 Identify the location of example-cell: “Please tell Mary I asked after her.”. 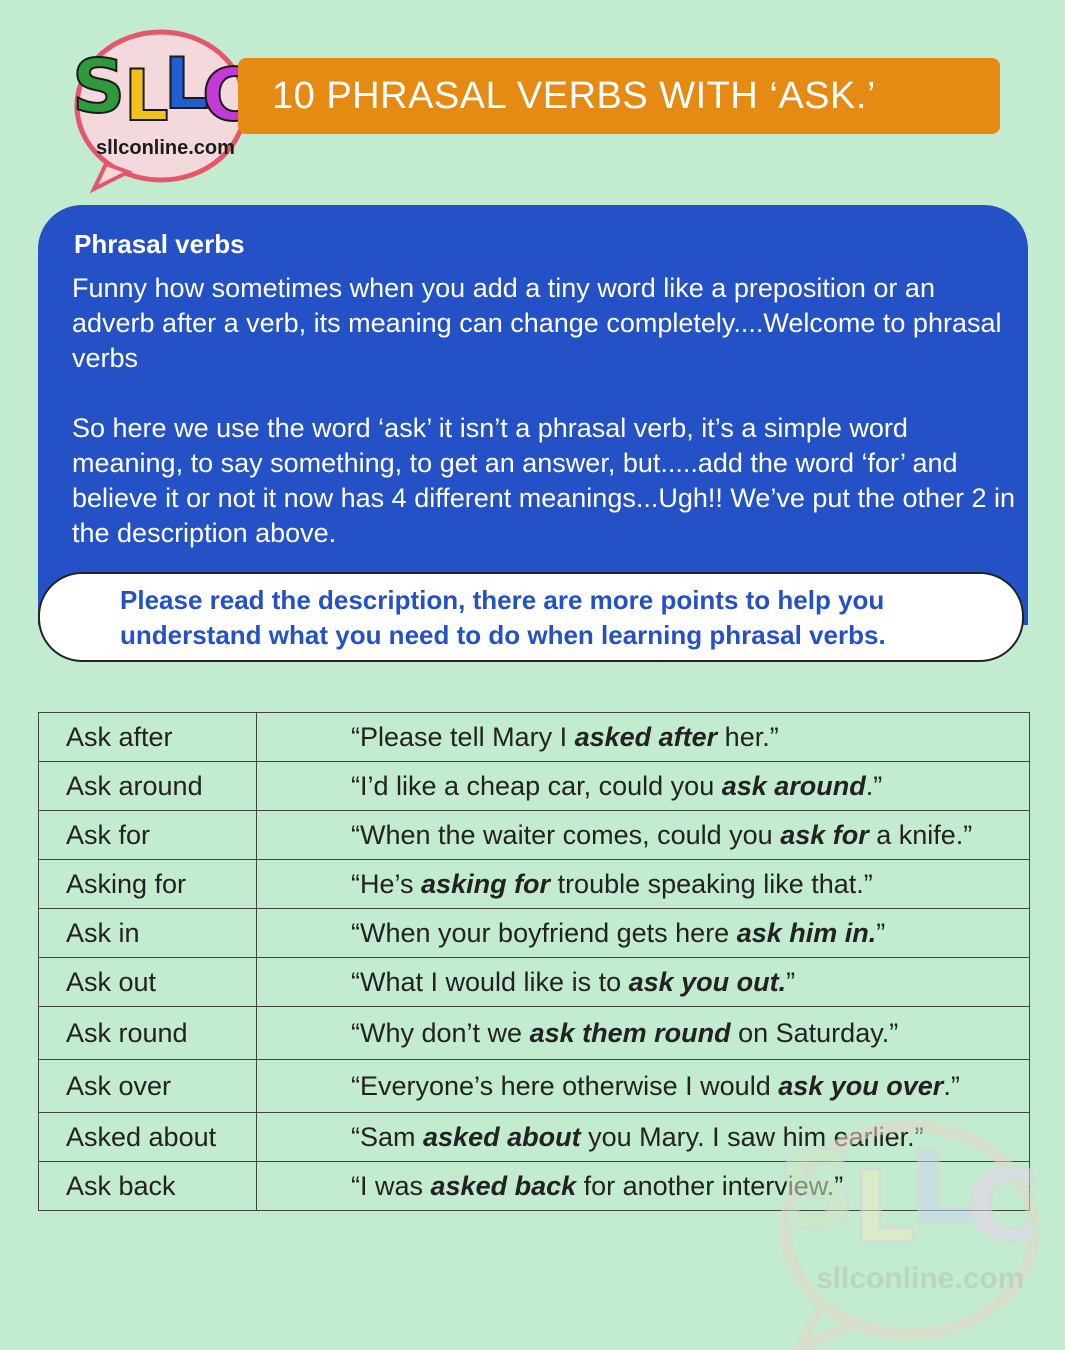
(643, 737).